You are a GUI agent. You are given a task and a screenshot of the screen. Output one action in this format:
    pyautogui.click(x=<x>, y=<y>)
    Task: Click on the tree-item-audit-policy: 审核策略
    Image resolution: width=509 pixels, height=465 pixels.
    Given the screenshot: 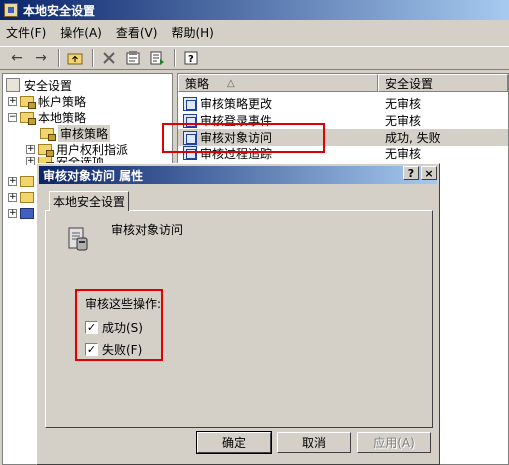 What is the action you would take?
    pyautogui.click(x=75, y=133)
    